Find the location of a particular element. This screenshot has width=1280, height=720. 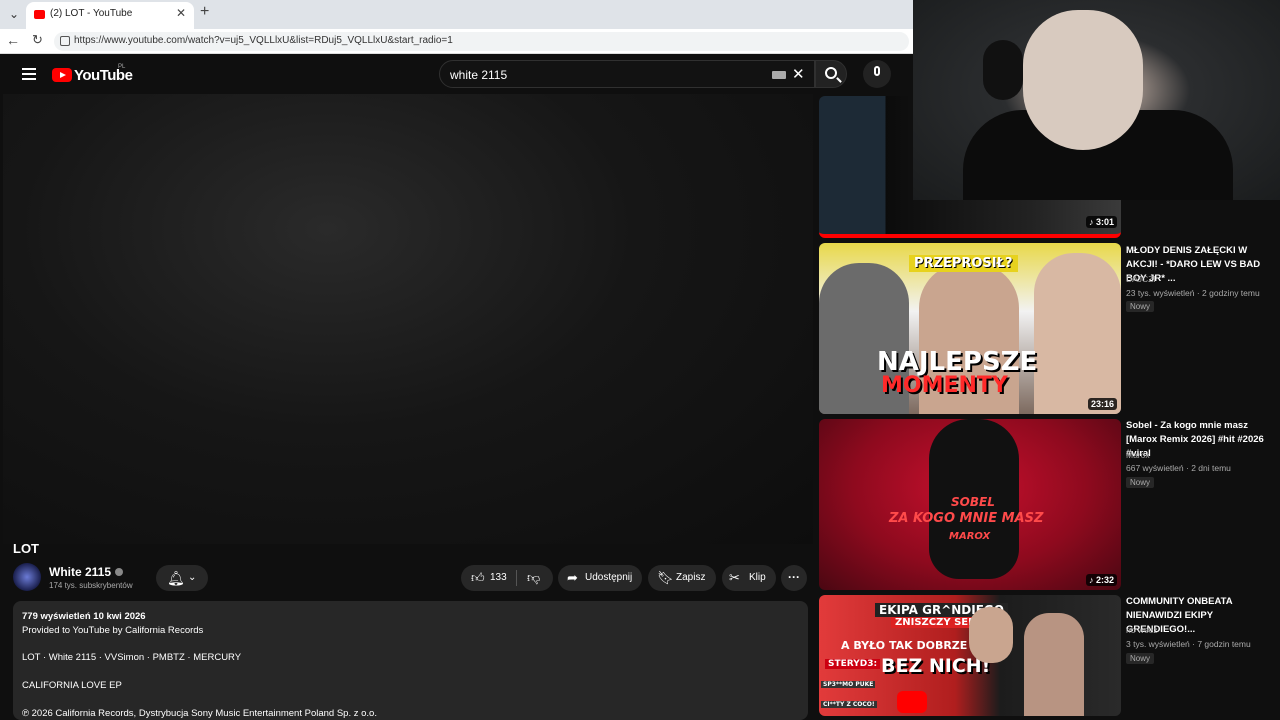

share-label: Udostępnij is located at coordinates (609, 577).